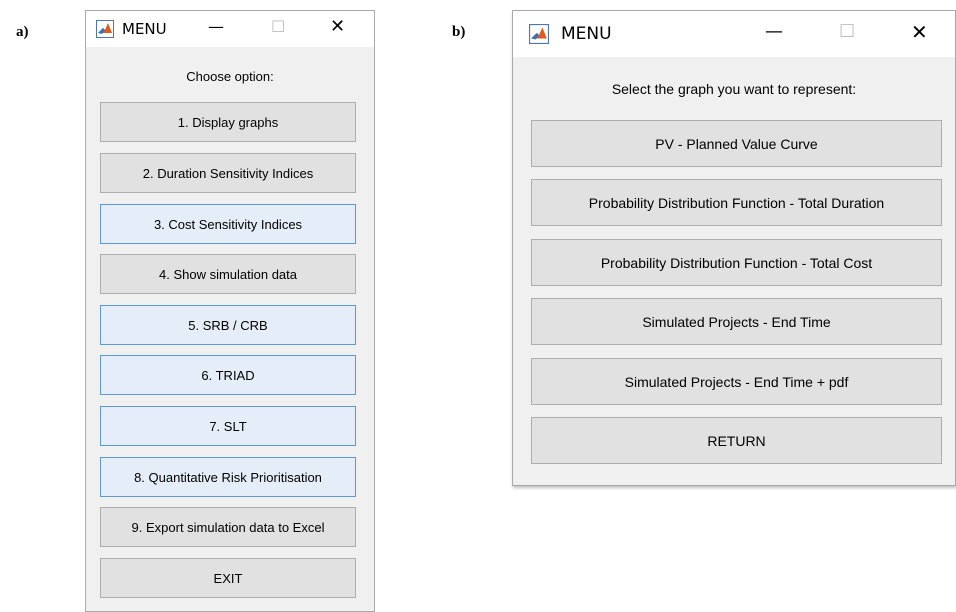 This screenshot has height=612, width=956. What do you see at coordinates (228, 375) in the screenshot?
I see `triad-button: 6. TRIAD` at bounding box center [228, 375].